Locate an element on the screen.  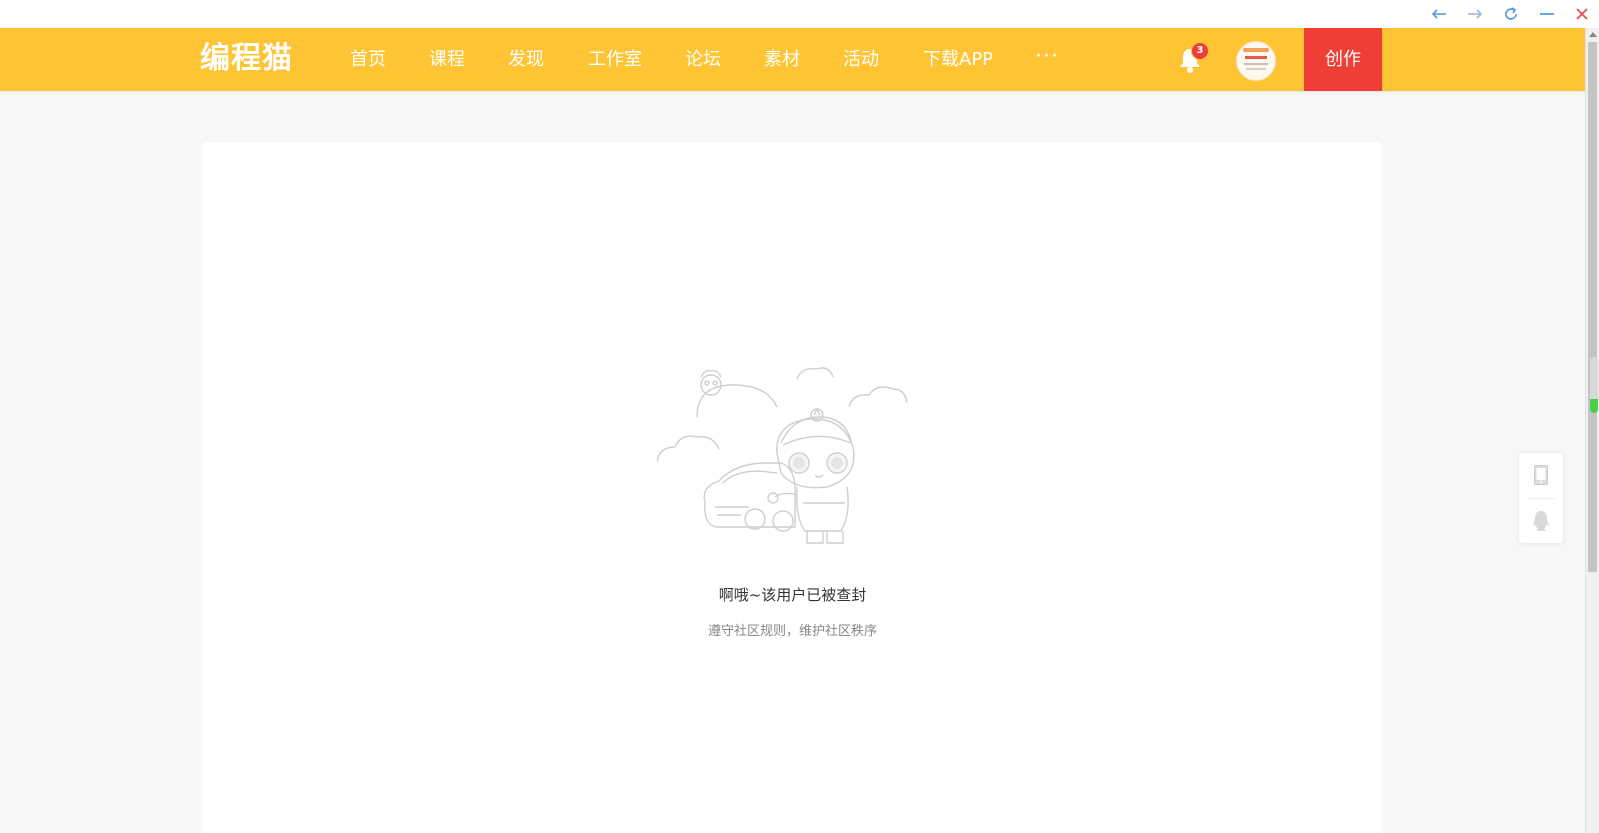
refresh-icon is located at coordinates (1511, 14).